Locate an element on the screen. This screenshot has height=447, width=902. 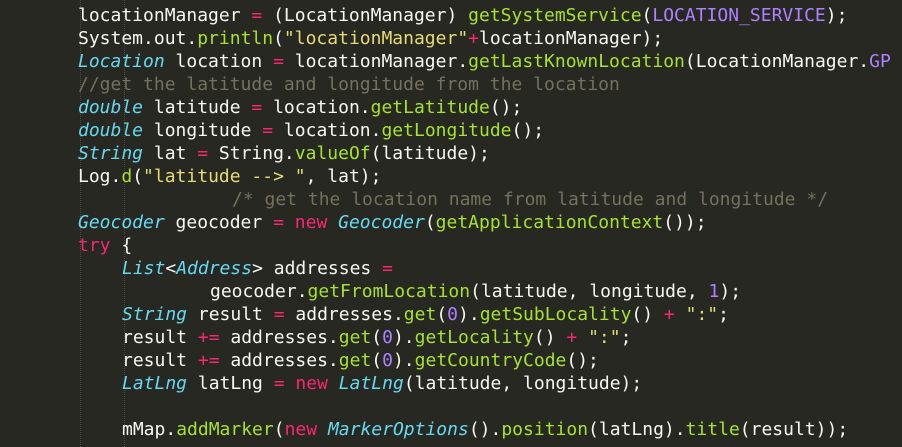
code-token: locationManager); is located at coordinates (571, 38).